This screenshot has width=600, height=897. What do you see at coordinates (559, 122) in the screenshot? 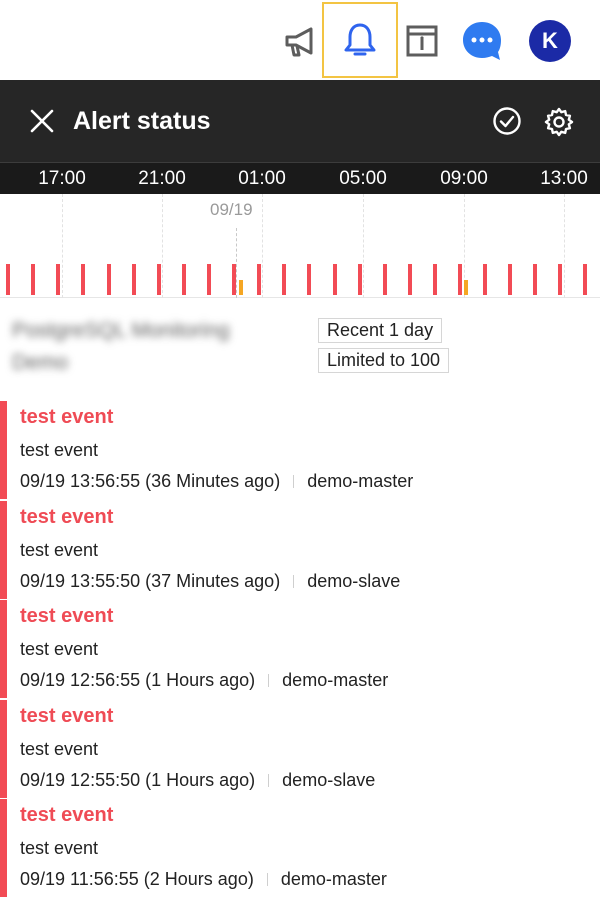
I see `gear-icon` at bounding box center [559, 122].